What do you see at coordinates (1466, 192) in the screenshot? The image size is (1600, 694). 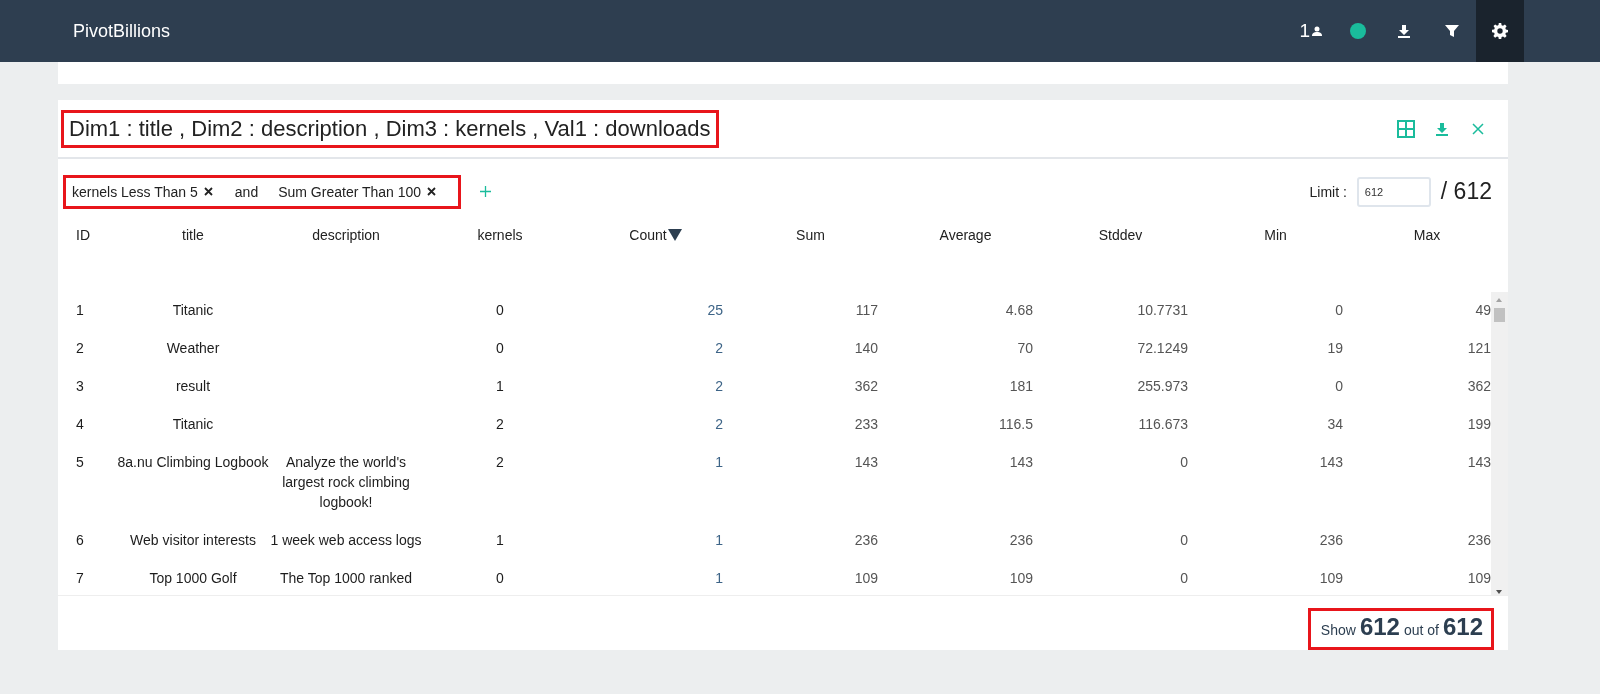 I see `limit-total: / 612` at bounding box center [1466, 192].